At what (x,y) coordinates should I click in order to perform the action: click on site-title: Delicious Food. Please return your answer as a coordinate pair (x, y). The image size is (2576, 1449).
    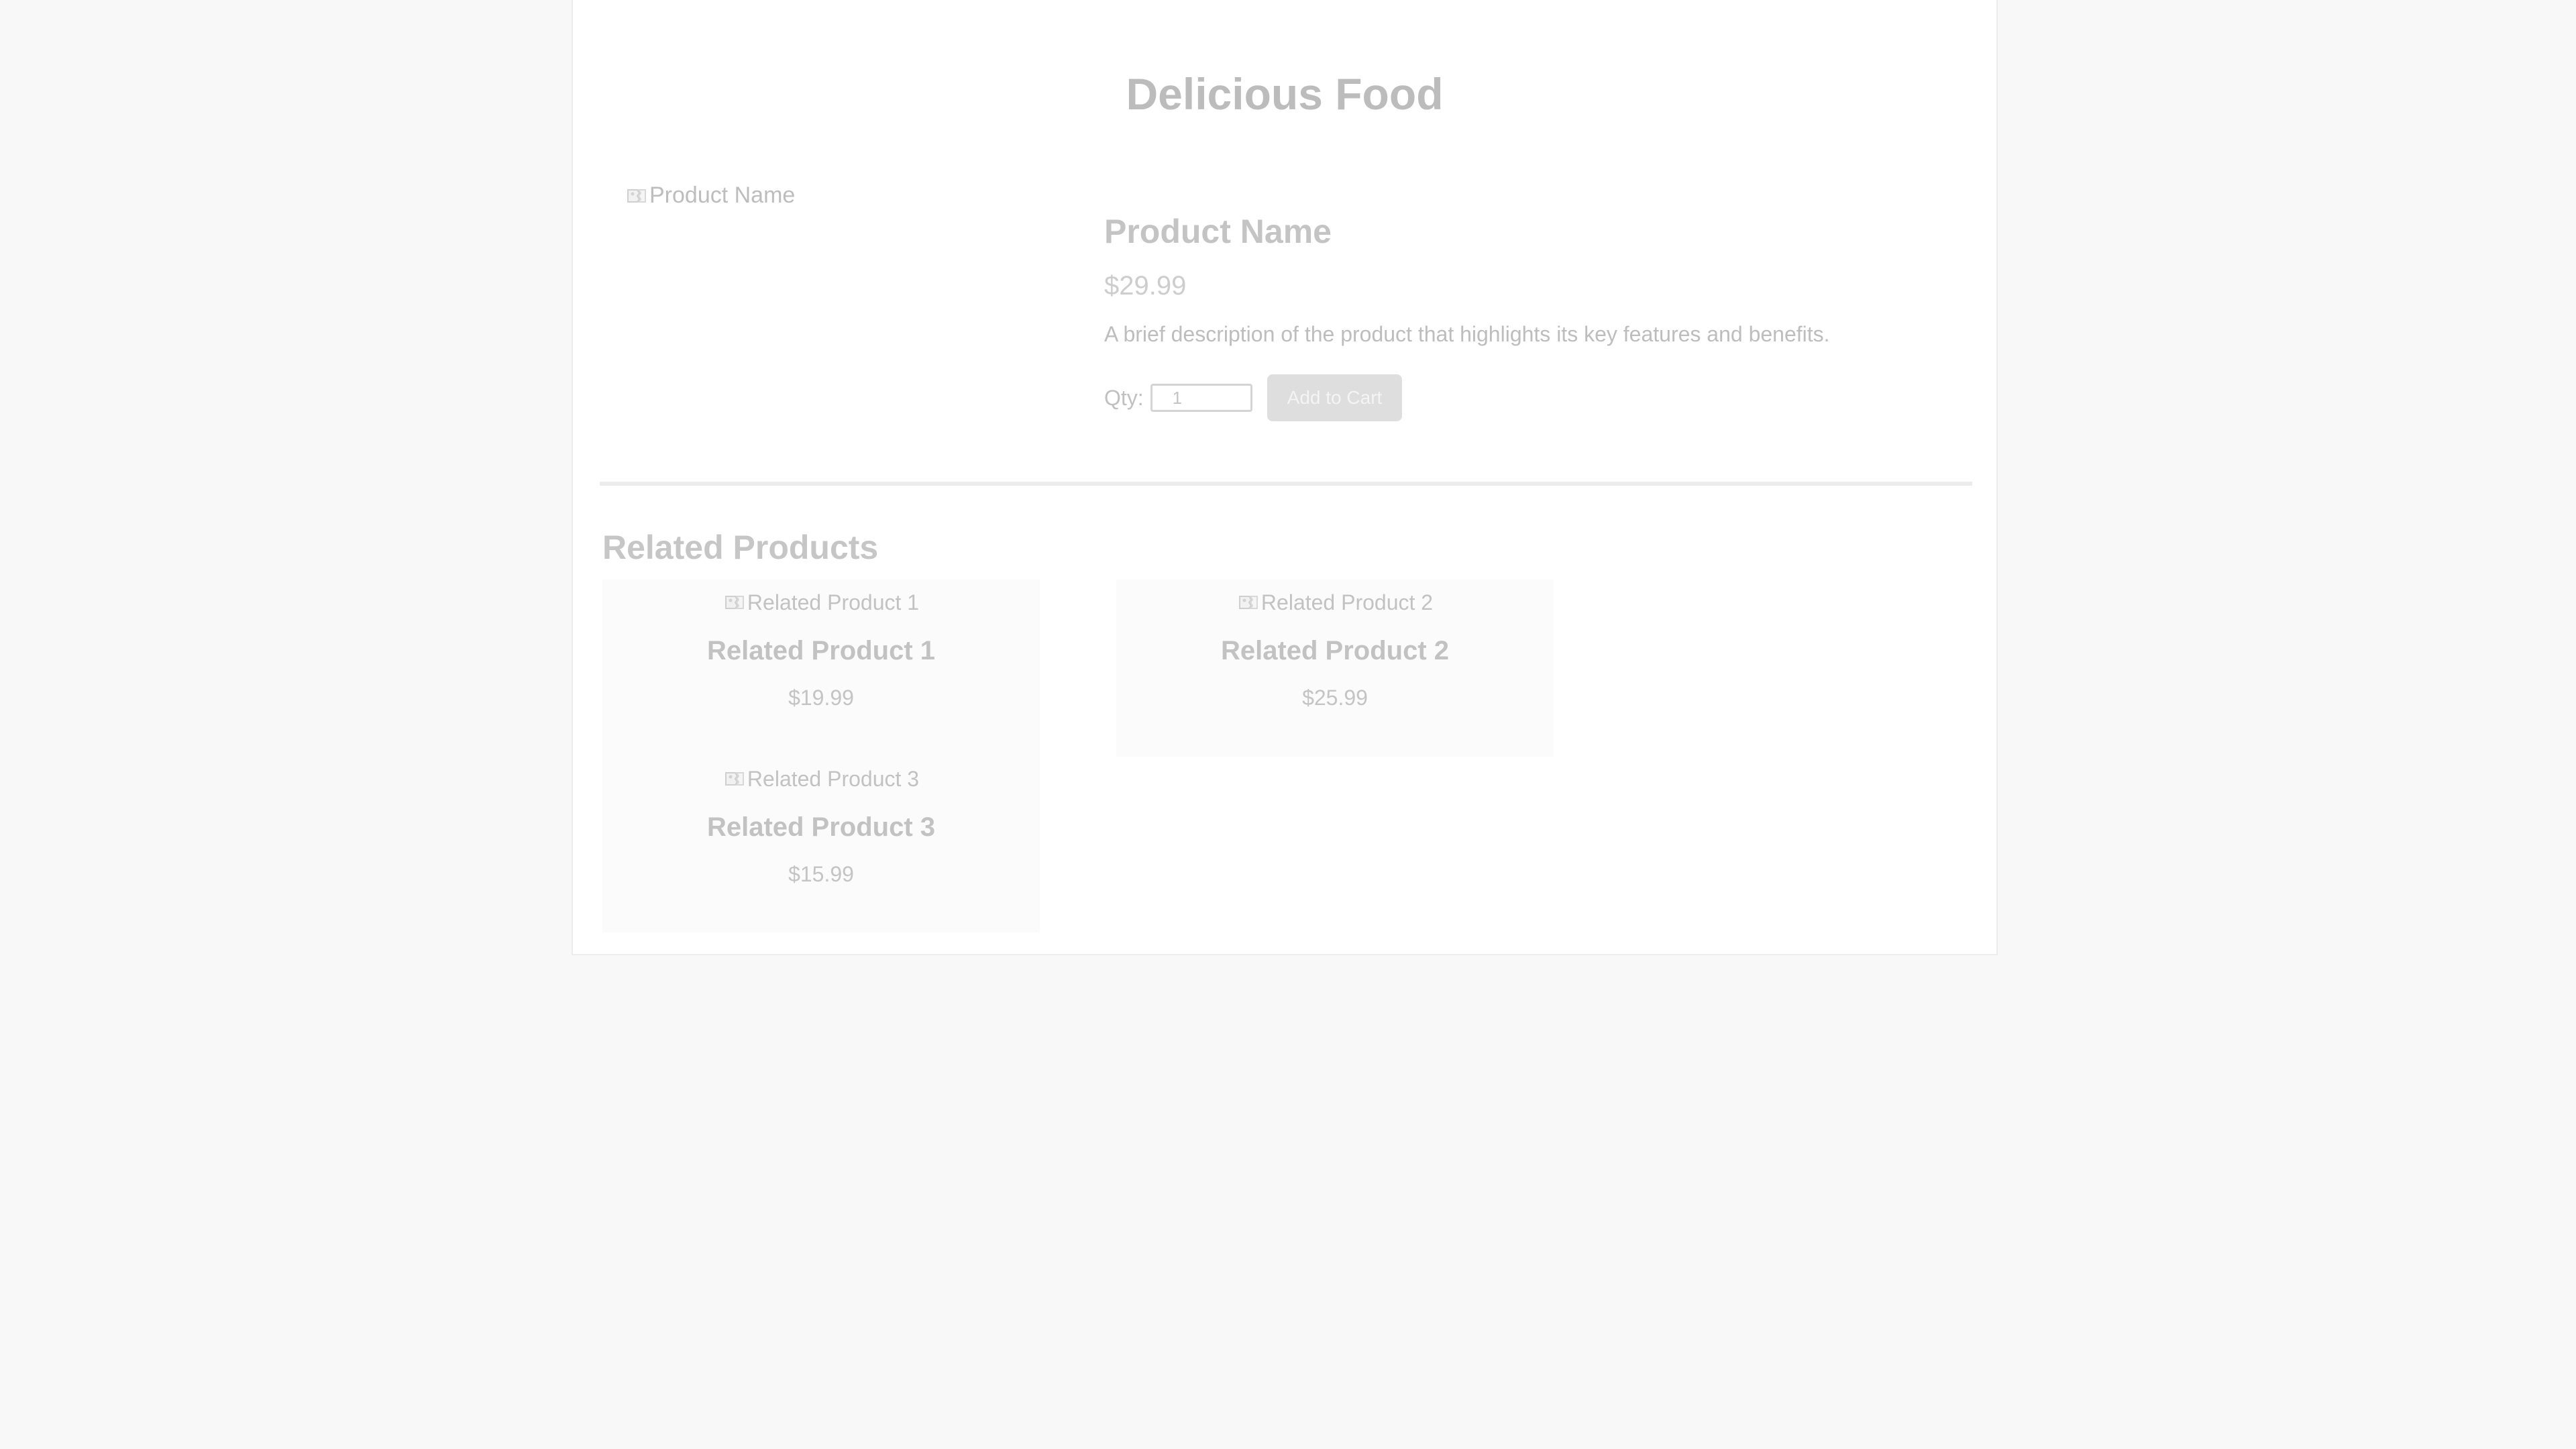
    Looking at the image, I should click on (1285, 94).